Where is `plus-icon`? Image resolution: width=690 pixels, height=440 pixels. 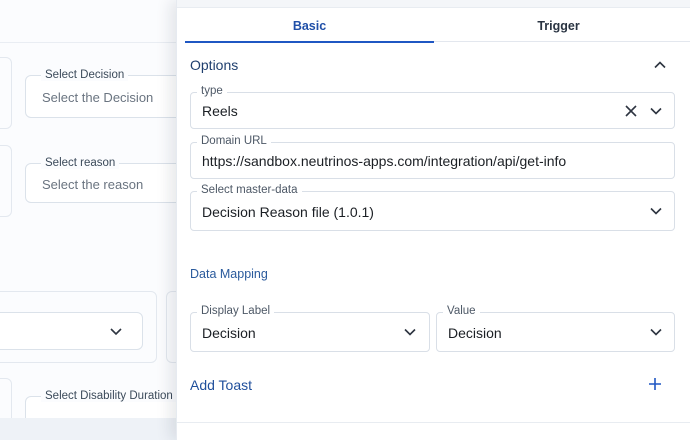 plus-icon is located at coordinates (655, 384).